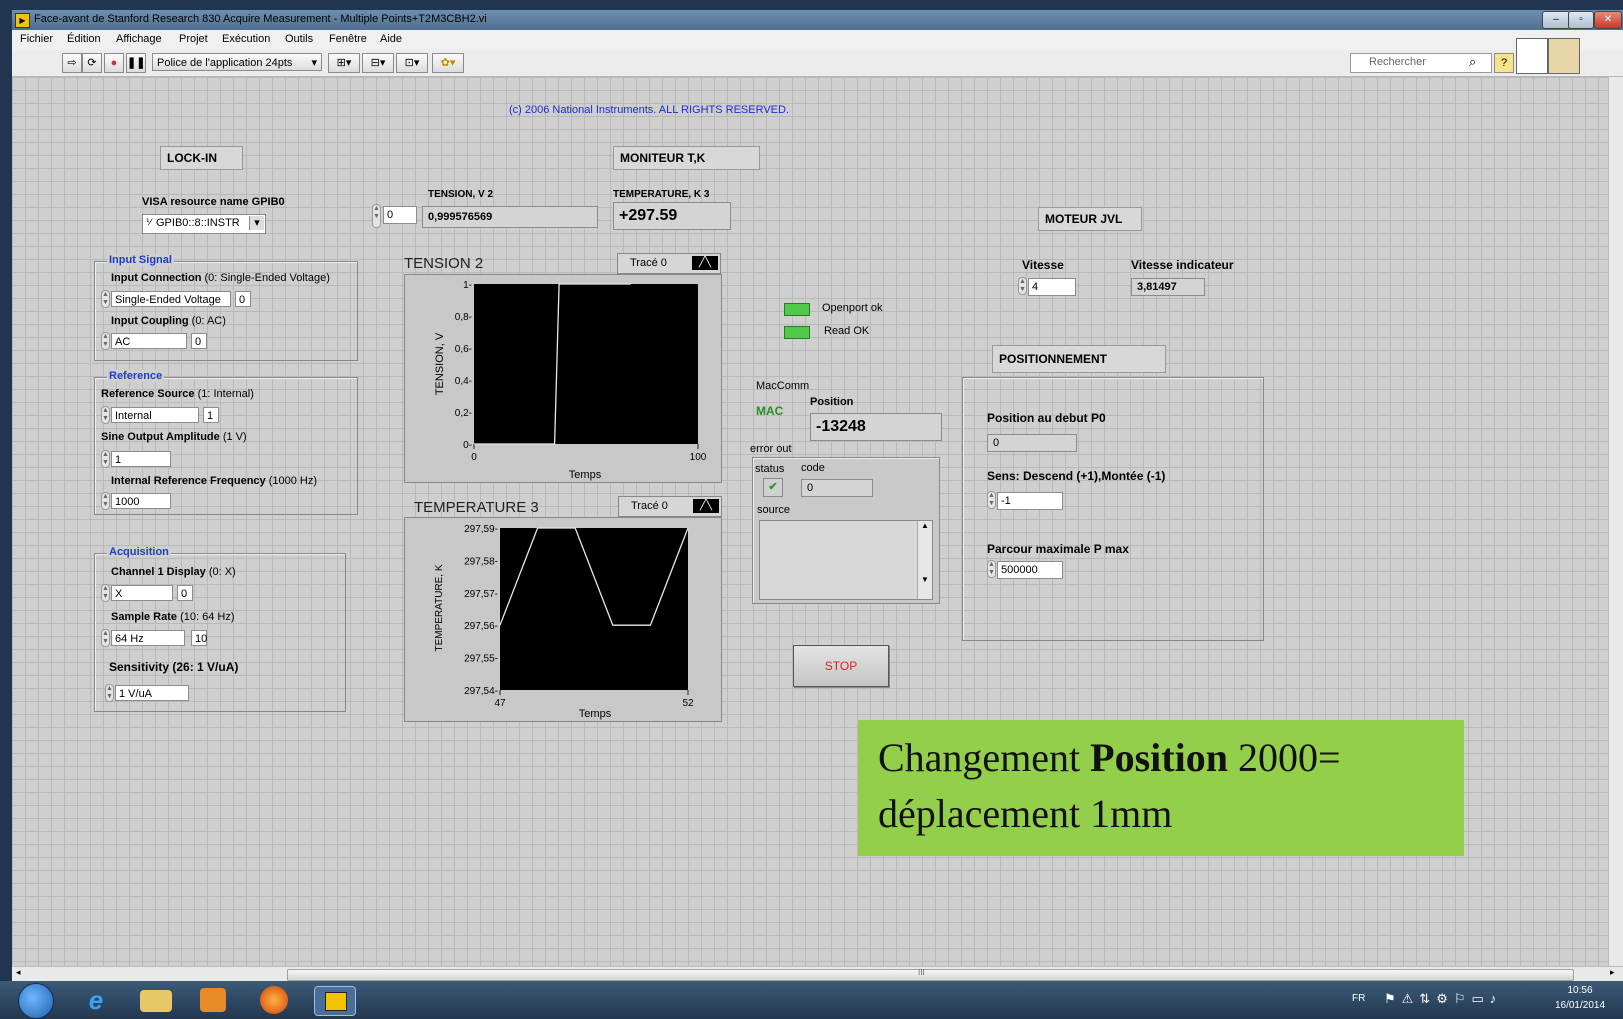 This screenshot has width=1623, height=1019. I want to click on close-button: ✕, so click(1608, 20).